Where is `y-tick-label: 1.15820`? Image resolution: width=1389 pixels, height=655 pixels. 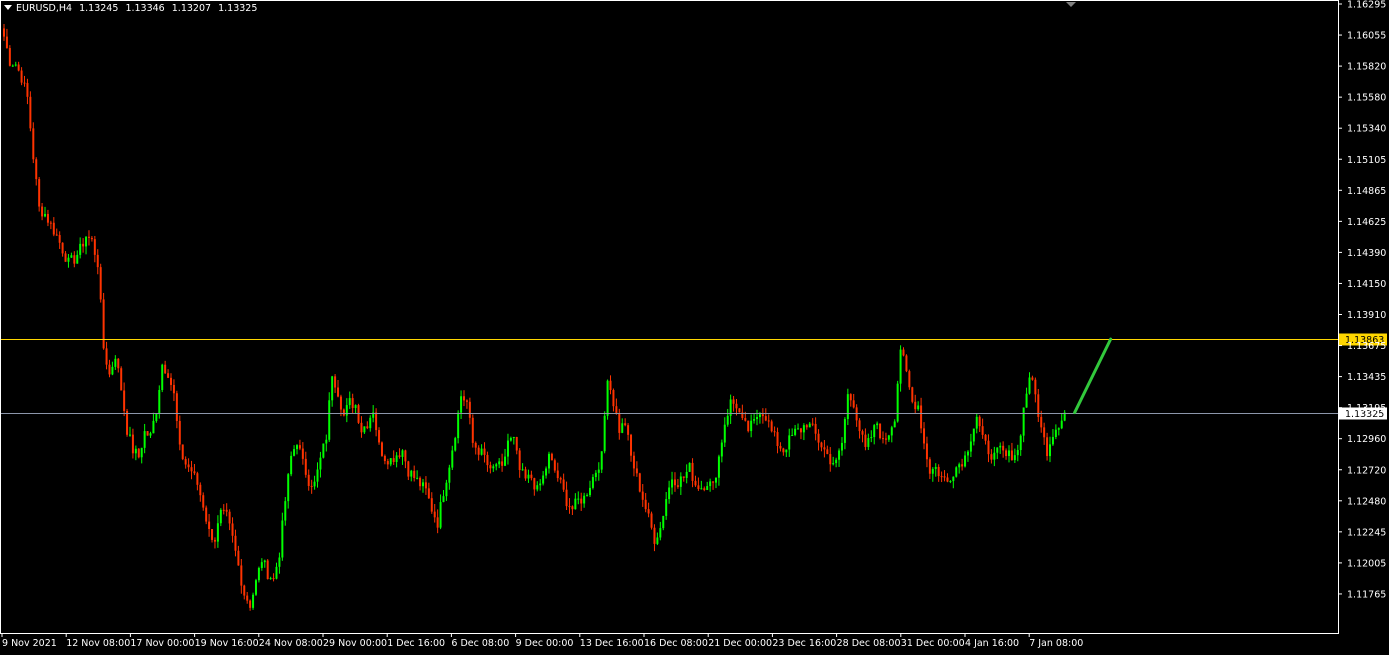
y-tick-label: 1.15820 is located at coordinates (1366, 67).